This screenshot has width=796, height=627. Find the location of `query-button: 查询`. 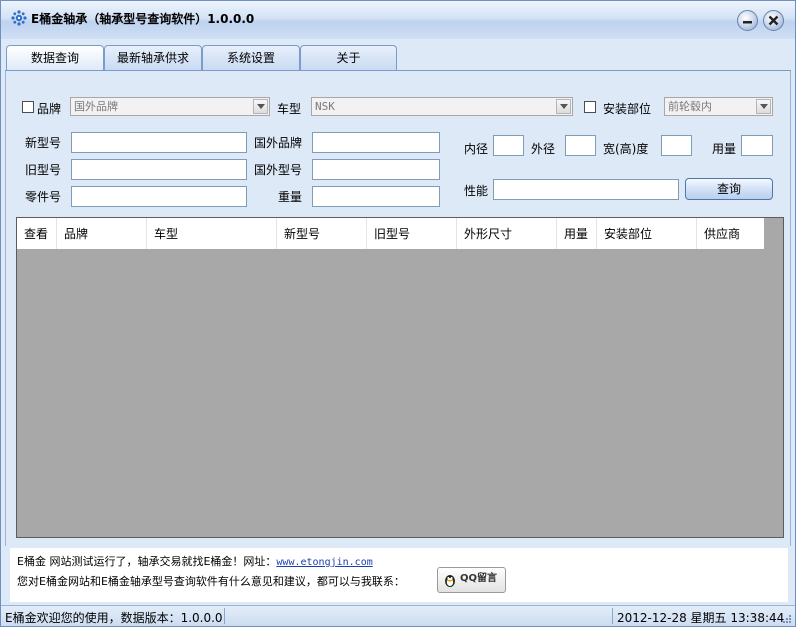

query-button: 查询 is located at coordinates (729, 189).